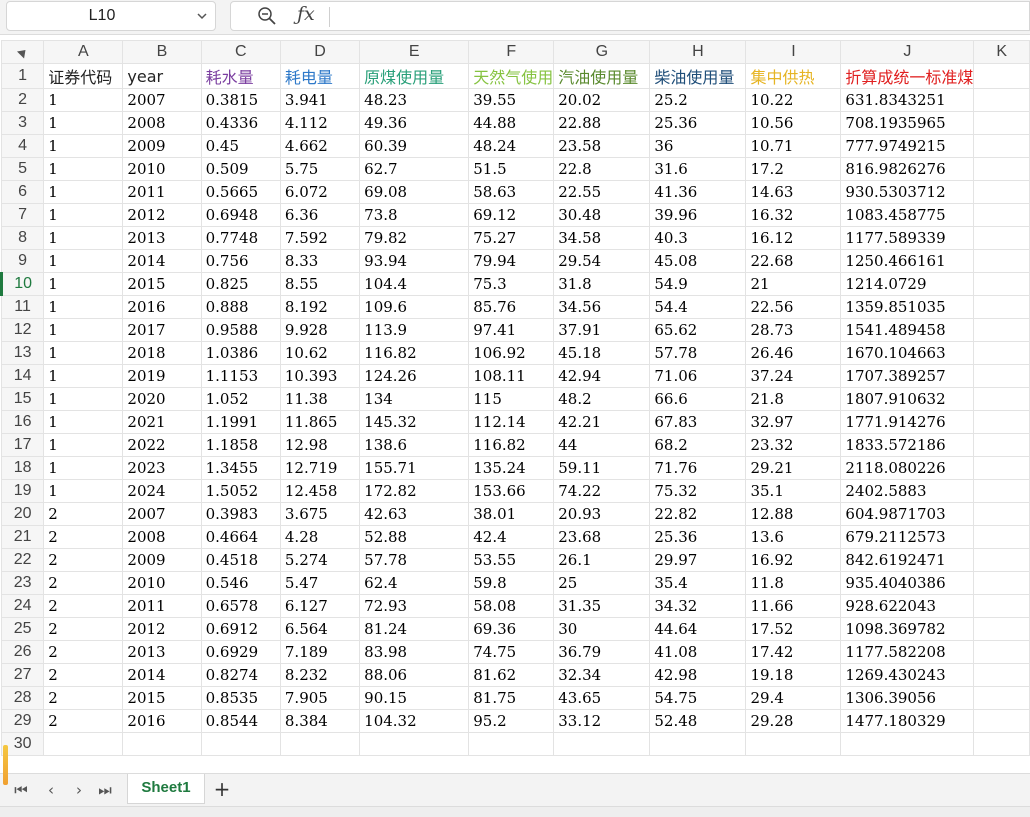  What do you see at coordinates (511, 675) in the screenshot?
I see `cell: 81.62` at bounding box center [511, 675].